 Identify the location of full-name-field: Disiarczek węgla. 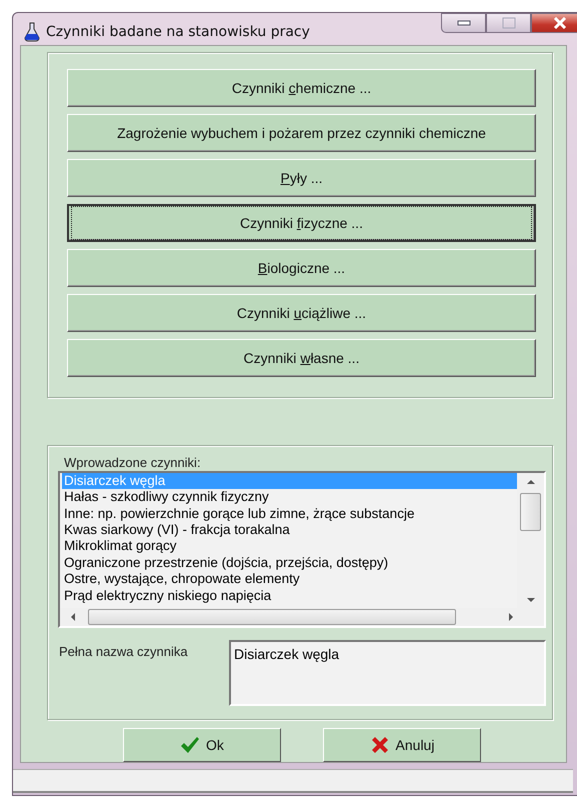
(387, 673).